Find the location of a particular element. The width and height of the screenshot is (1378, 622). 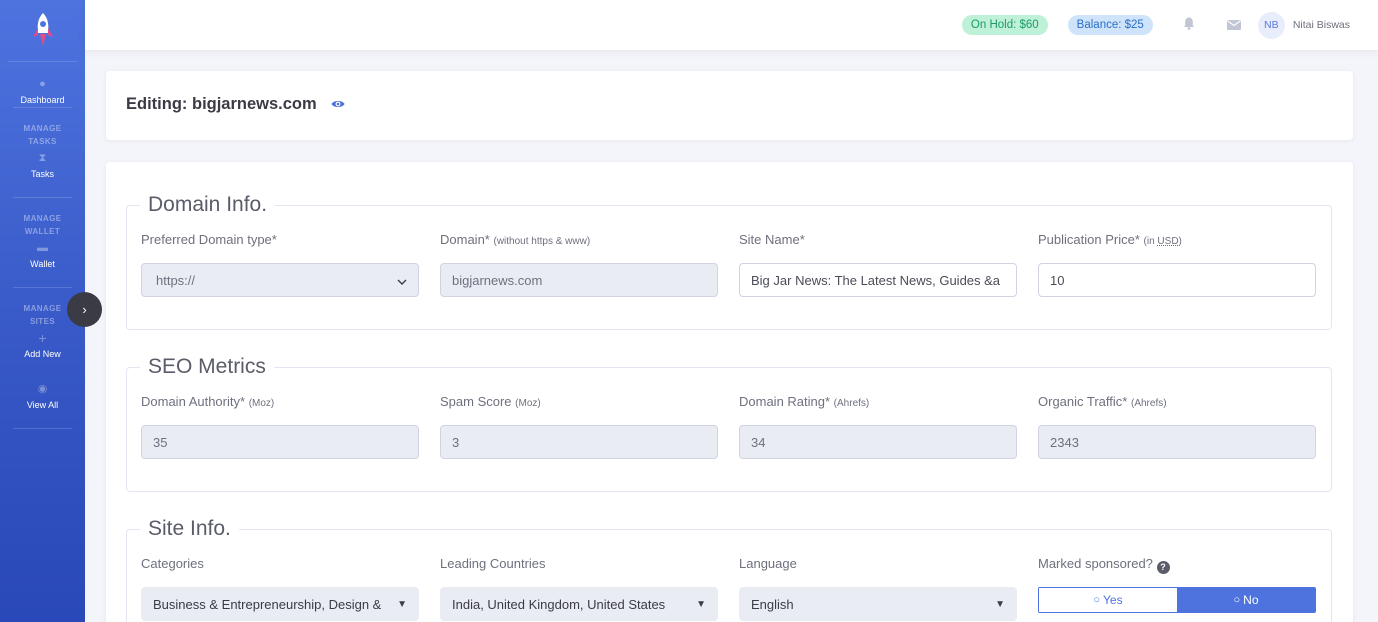

spam-score-input: 3 is located at coordinates (579, 442).